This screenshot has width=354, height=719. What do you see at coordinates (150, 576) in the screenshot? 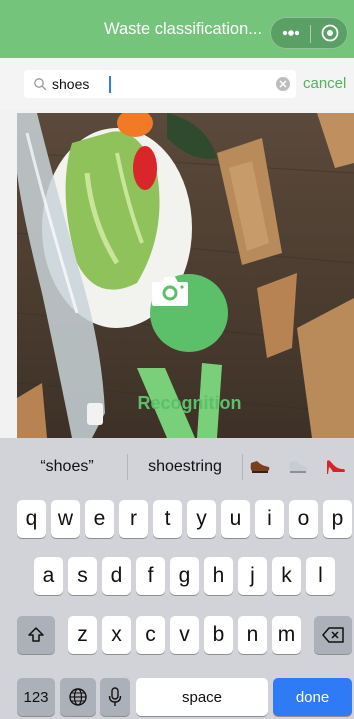
I see `key-f: f` at bounding box center [150, 576].